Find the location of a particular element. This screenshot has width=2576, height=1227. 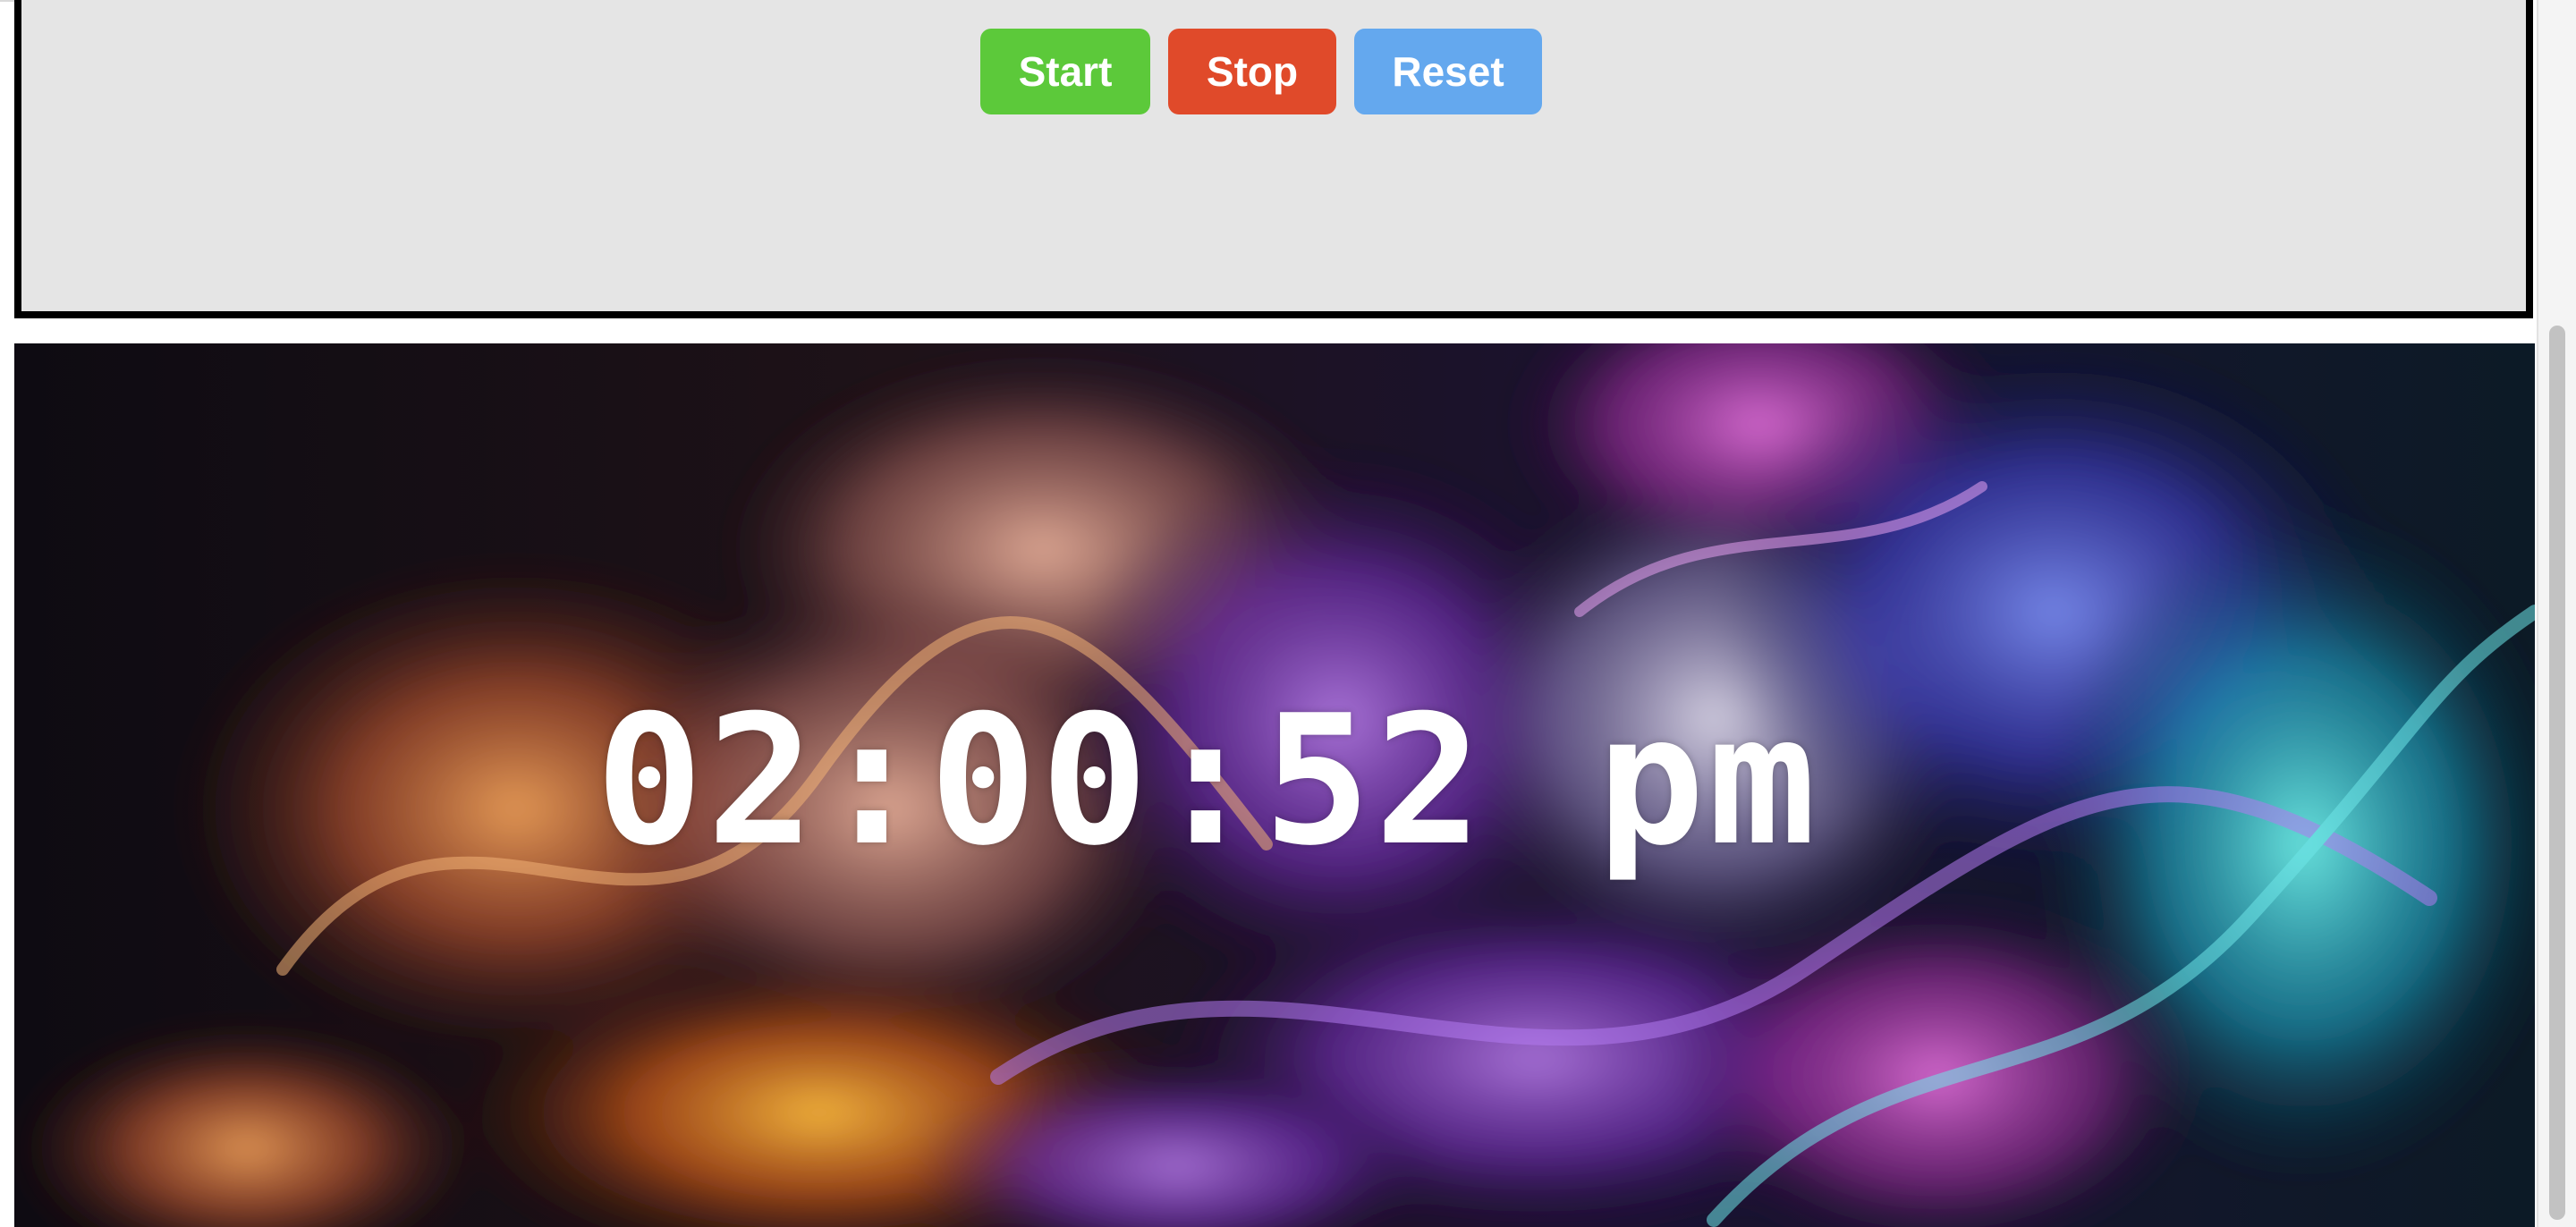

vertical-scrollbar is located at coordinates (2556, 613).